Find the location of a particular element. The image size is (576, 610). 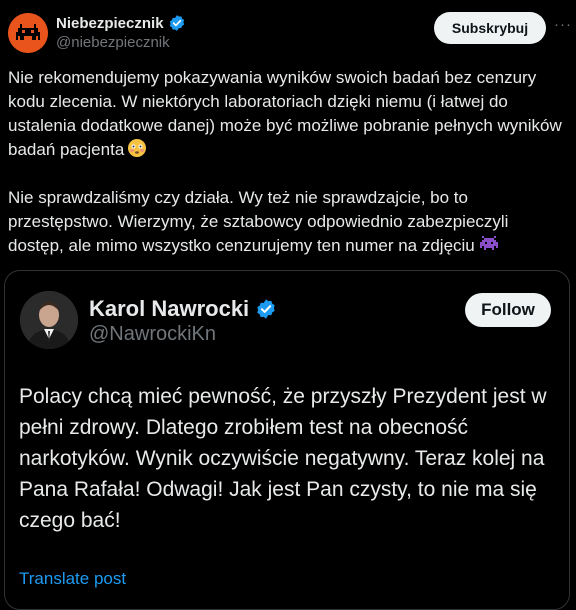

author-handle: @niebezpiecznik is located at coordinates (121, 42).